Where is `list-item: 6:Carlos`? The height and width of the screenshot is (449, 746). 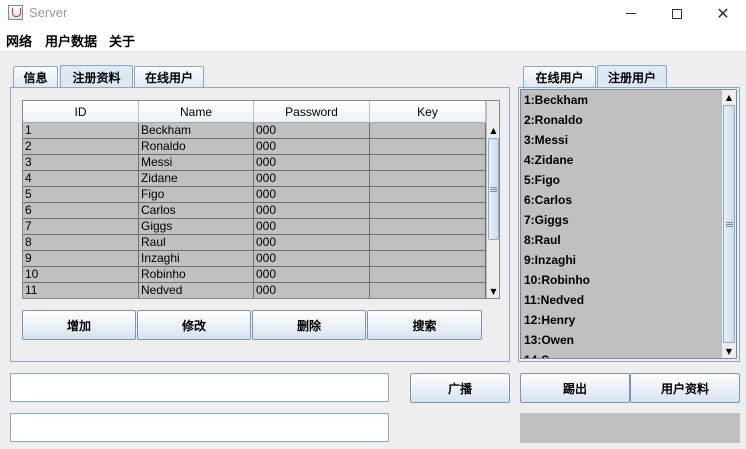
list-item: 6:Carlos is located at coordinates (621, 200).